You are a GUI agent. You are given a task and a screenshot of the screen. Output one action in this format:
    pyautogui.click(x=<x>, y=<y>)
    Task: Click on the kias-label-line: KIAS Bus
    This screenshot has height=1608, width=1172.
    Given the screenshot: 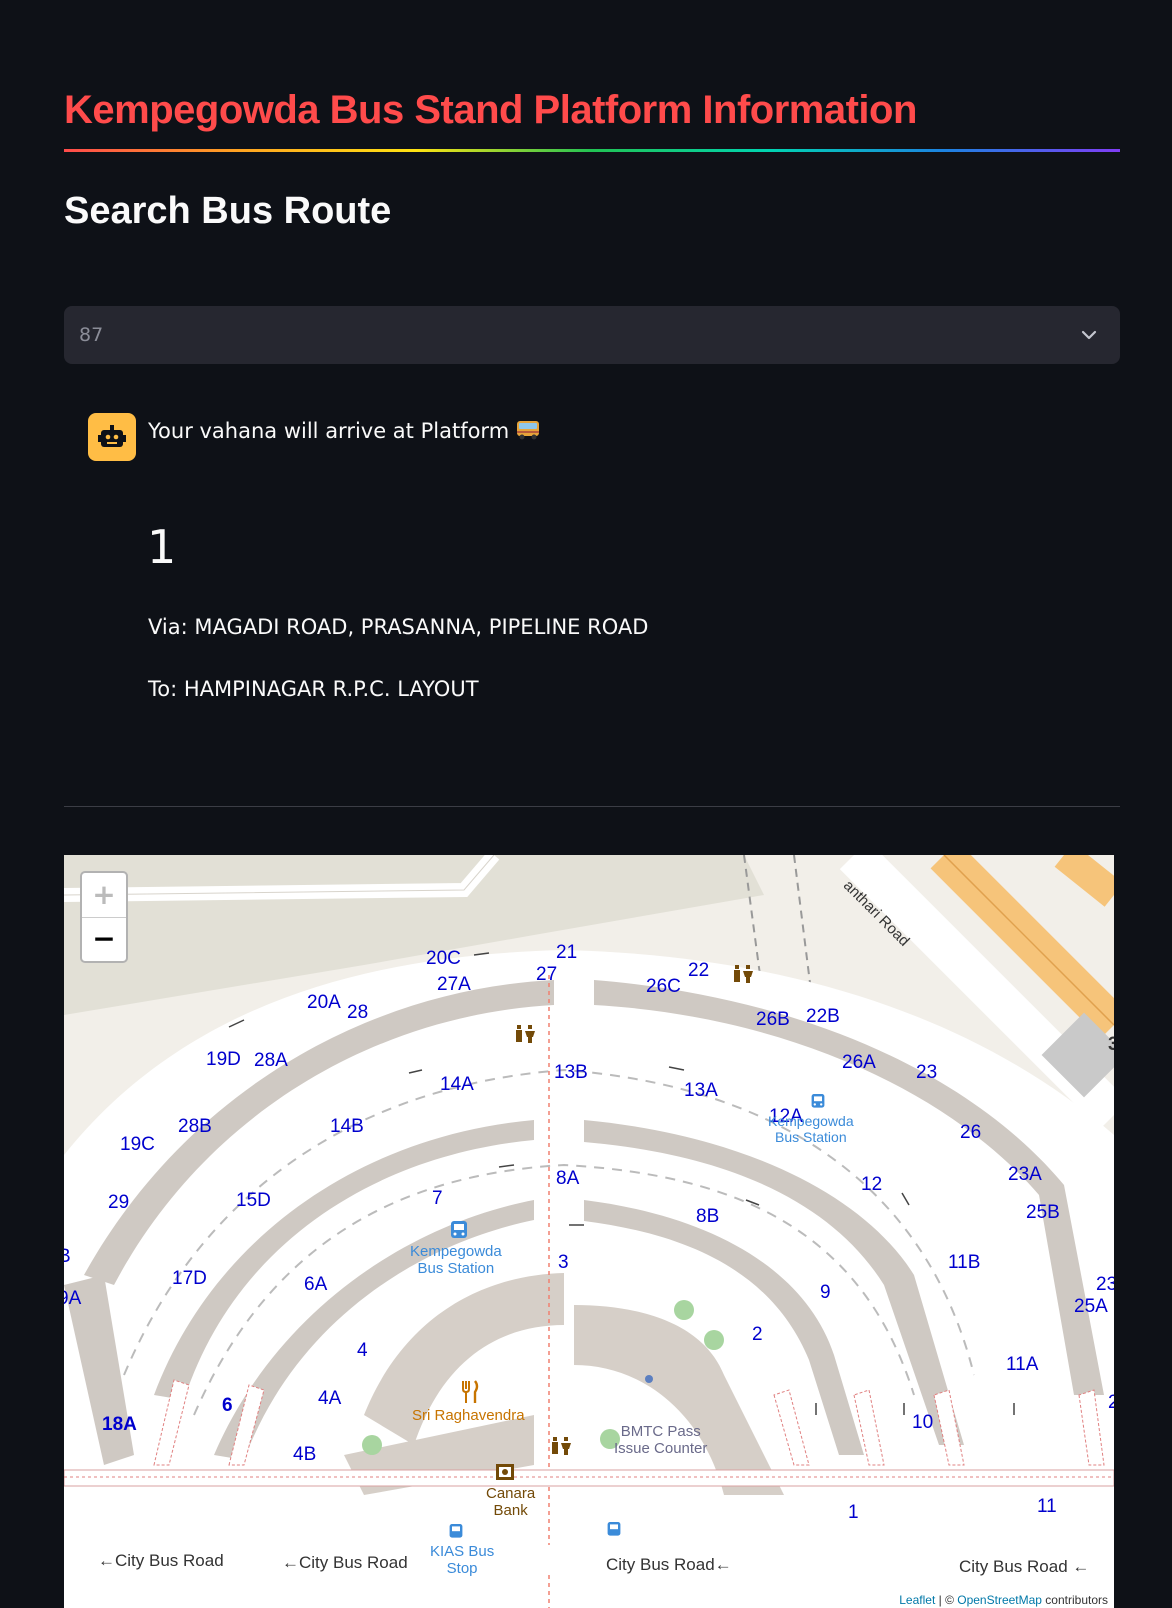 What is the action you would take?
    pyautogui.click(x=462, y=1551)
    